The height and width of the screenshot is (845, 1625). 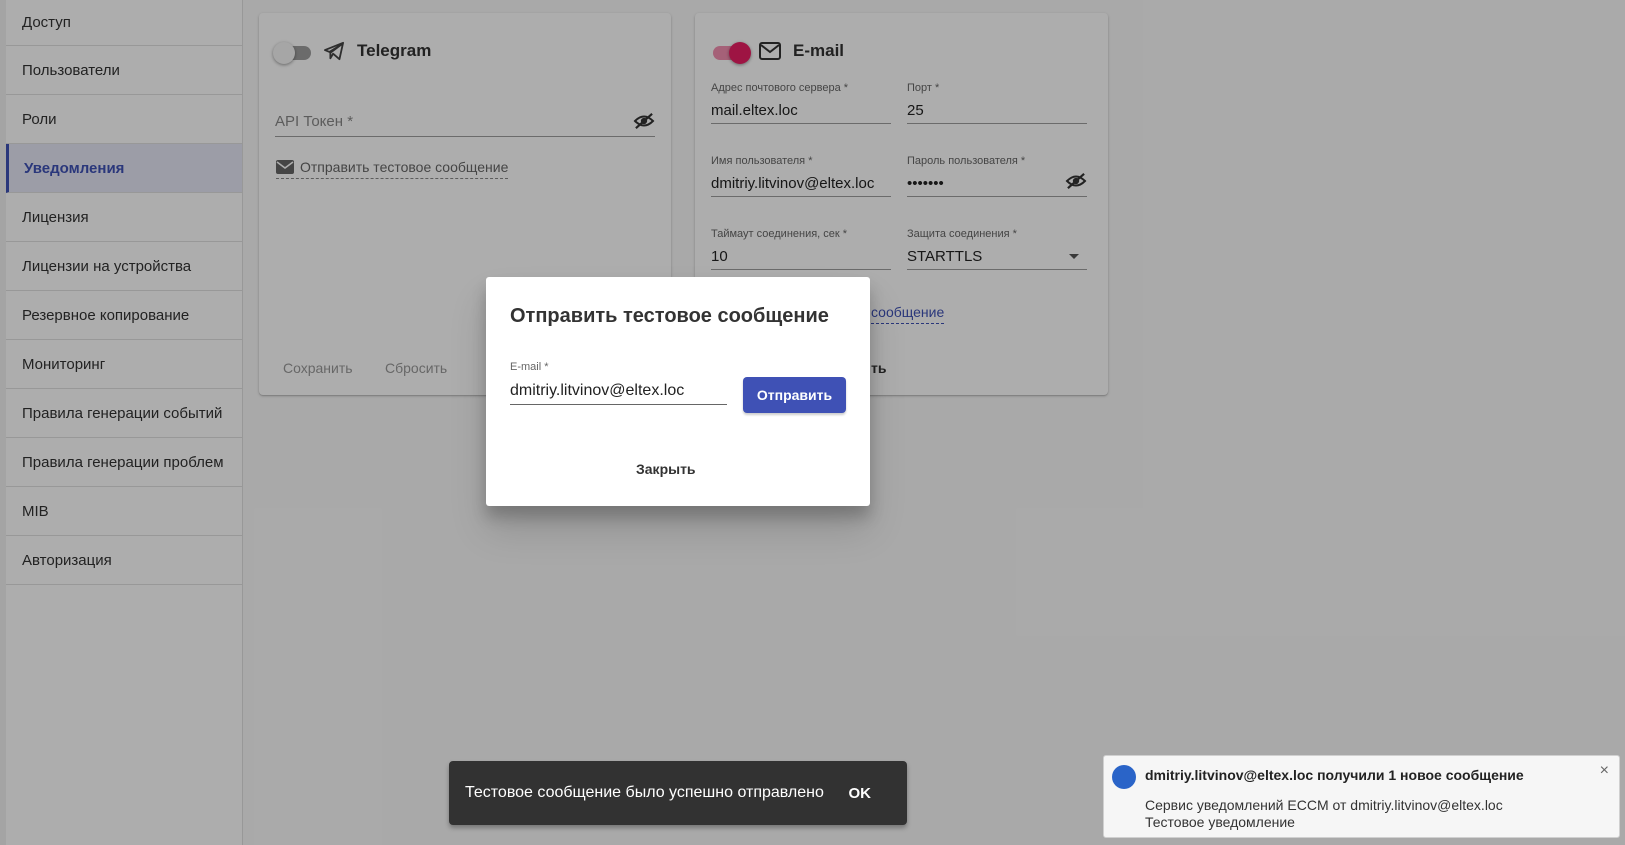 I want to click on dialog-email-field: E-mail * dmitriy.litvinov@eltex.loc, so click(x=618, y=383).